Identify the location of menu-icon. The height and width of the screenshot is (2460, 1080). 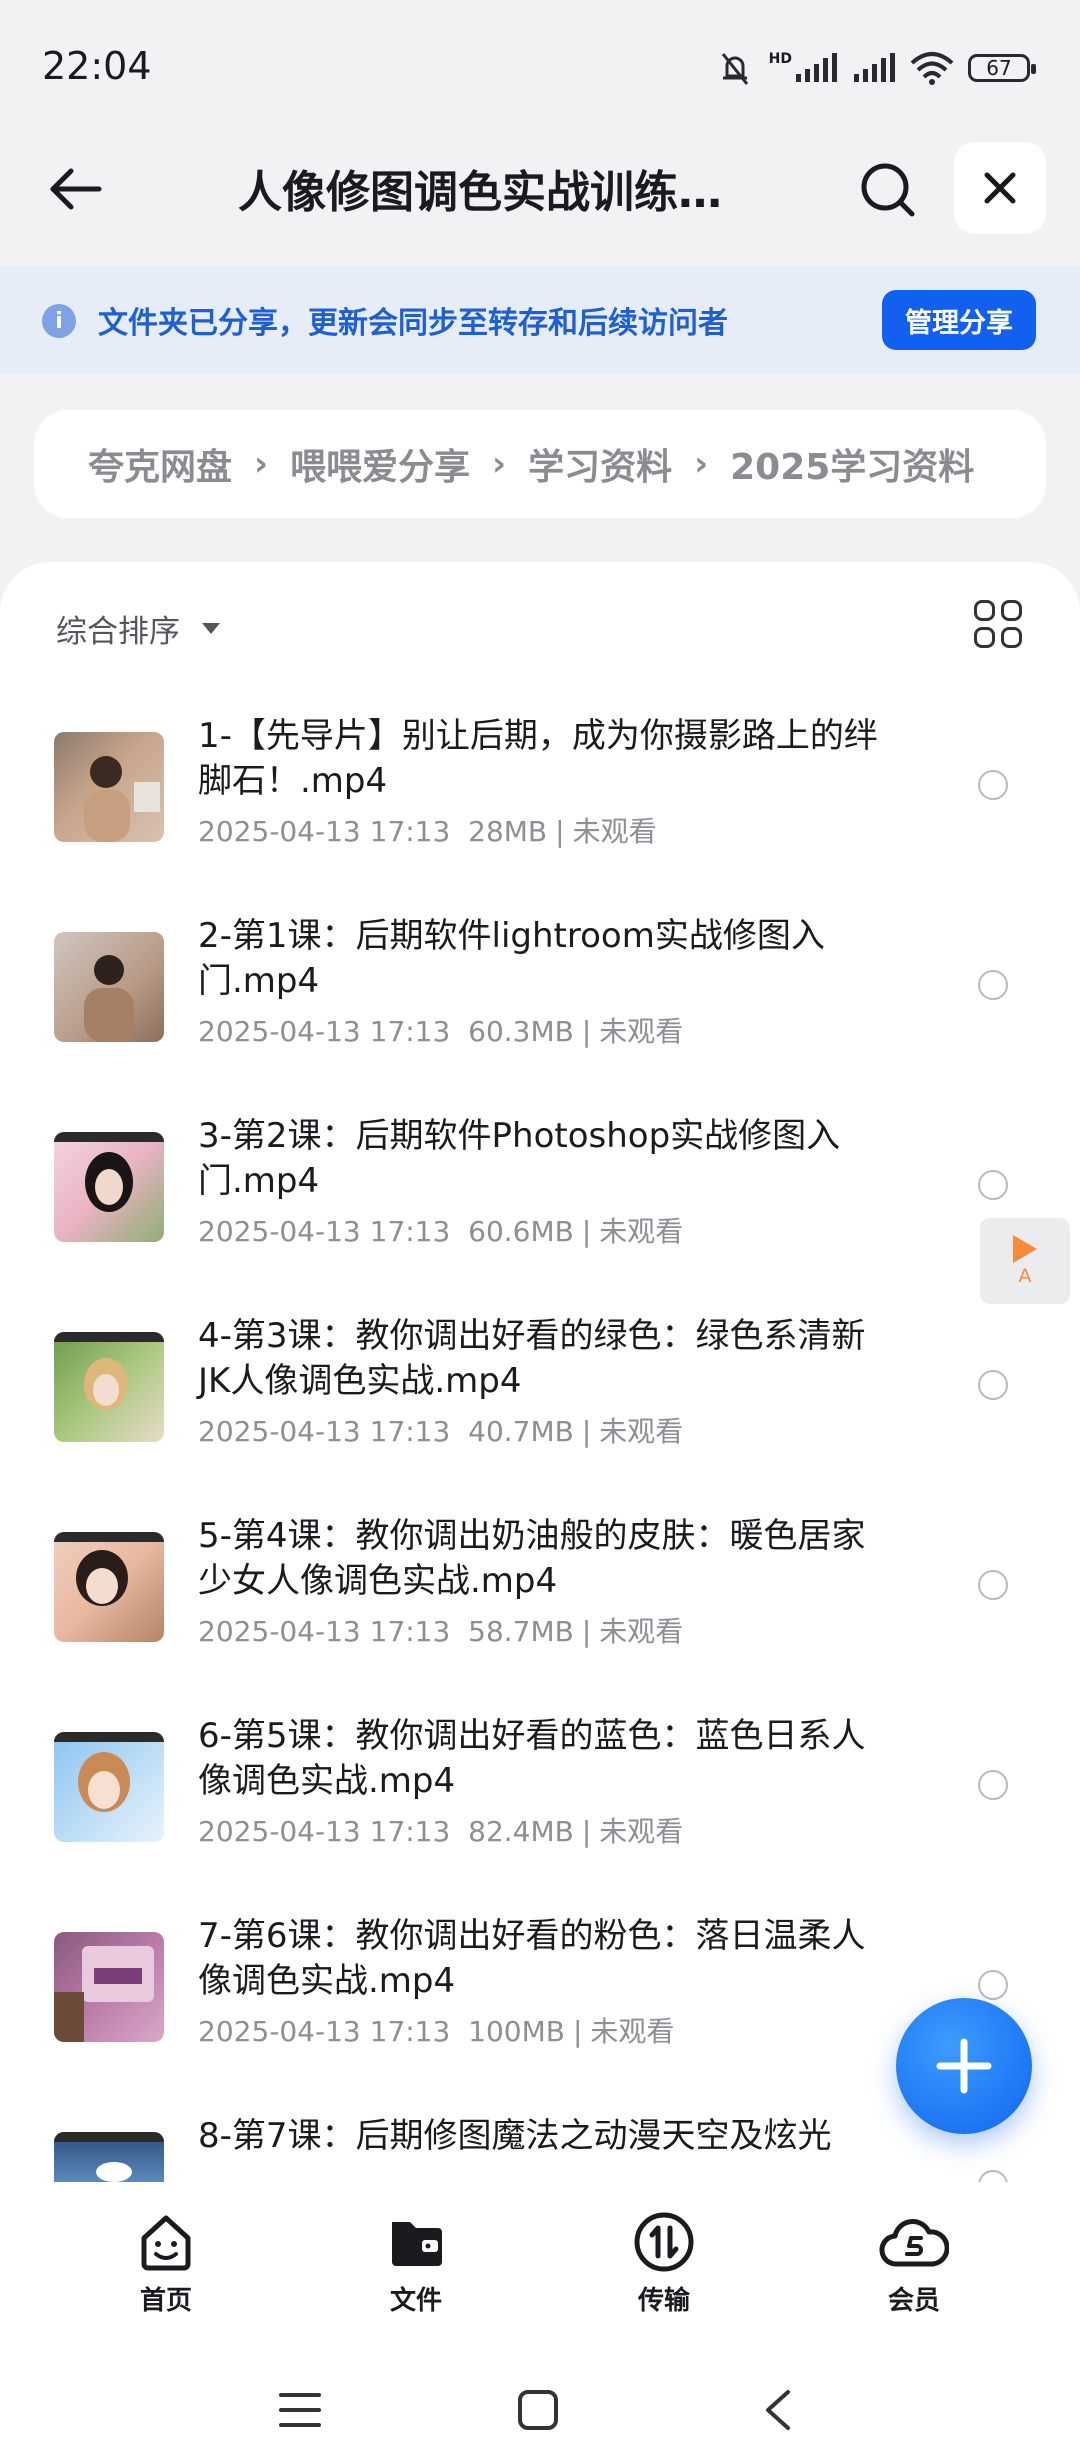
(300, 2410).